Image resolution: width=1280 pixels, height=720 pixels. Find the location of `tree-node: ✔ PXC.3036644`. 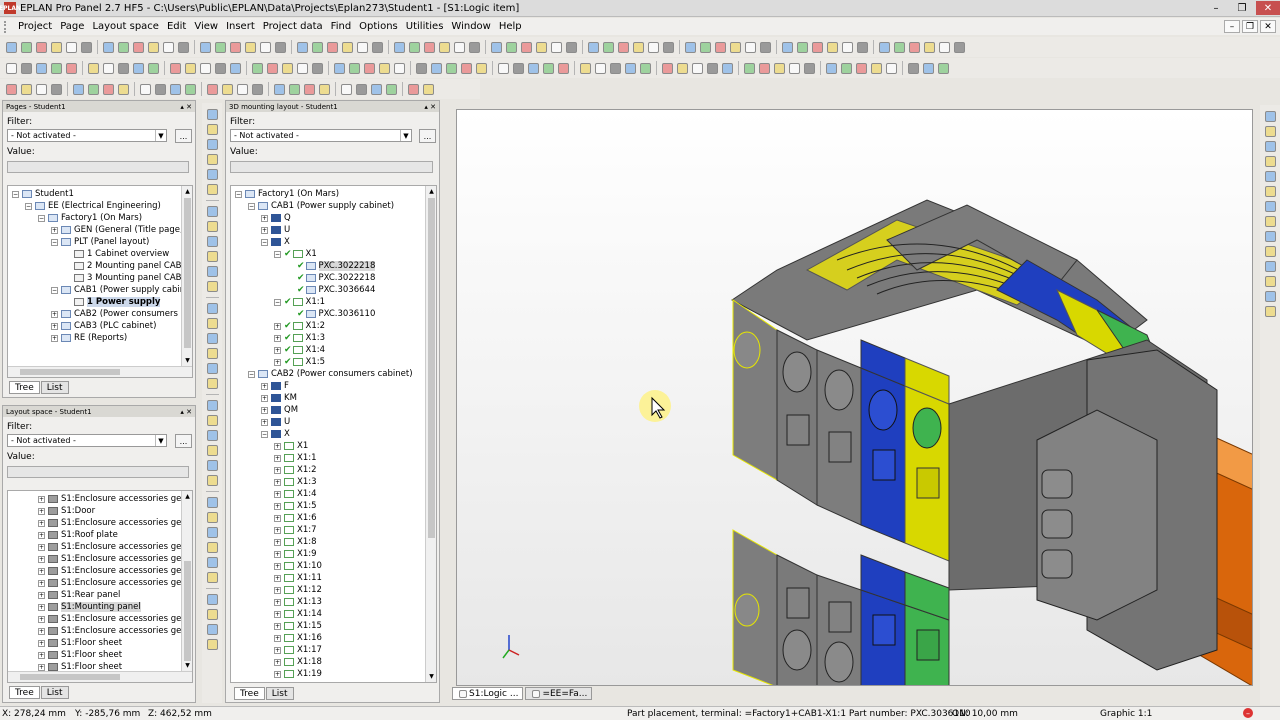

tree-node: ✔ PXC.3036644 is located at coordinates (331, 290).